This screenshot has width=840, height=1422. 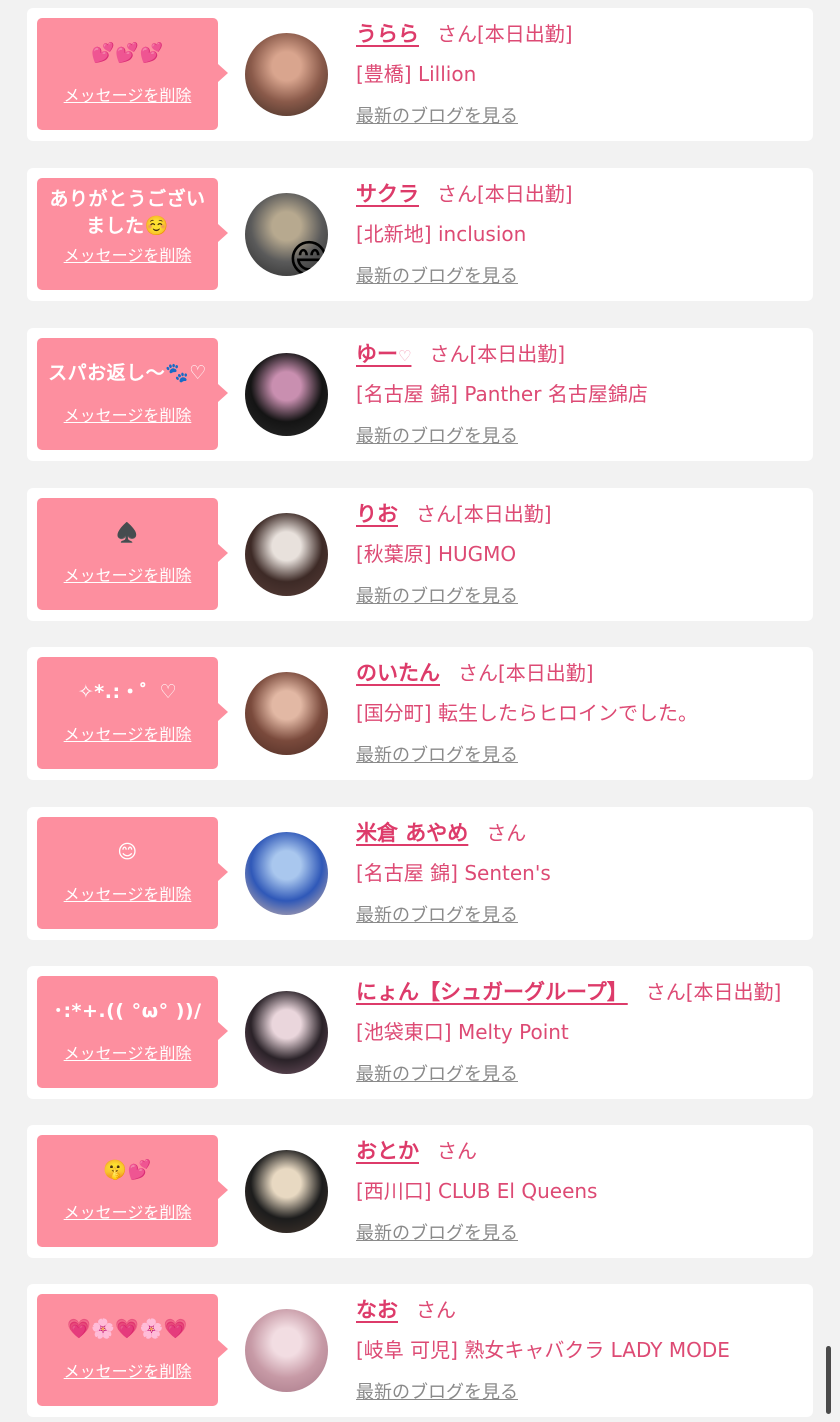 I want to click on message-text: ♠️, so click(x=127, y=533).